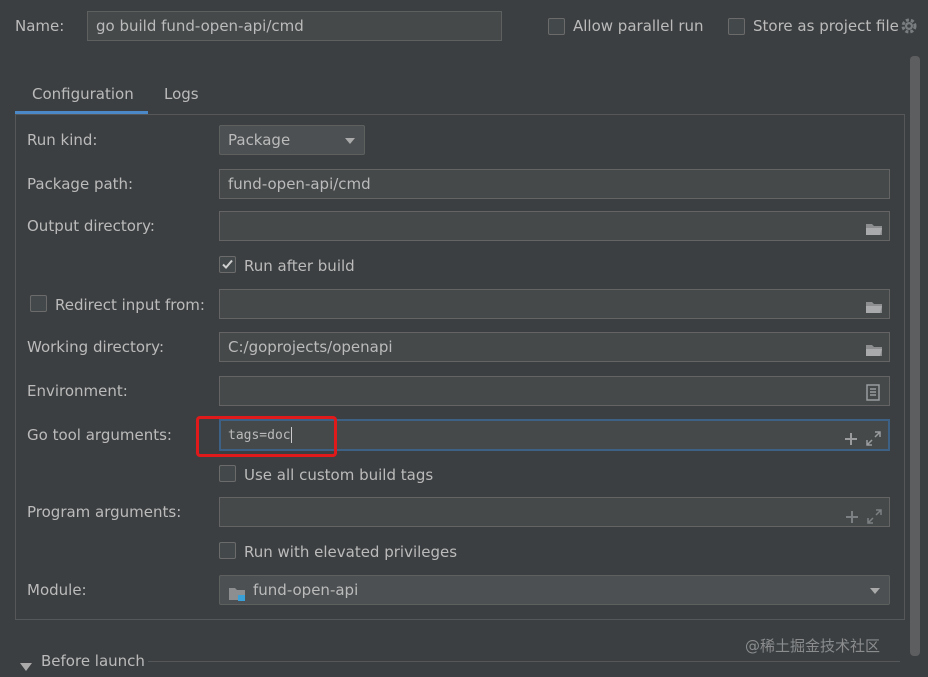  What do you see at coordinates (351, 552) in the screenshot?
I see `elevated-label: Run with elevated privileges` at bounding box center [351, 552].